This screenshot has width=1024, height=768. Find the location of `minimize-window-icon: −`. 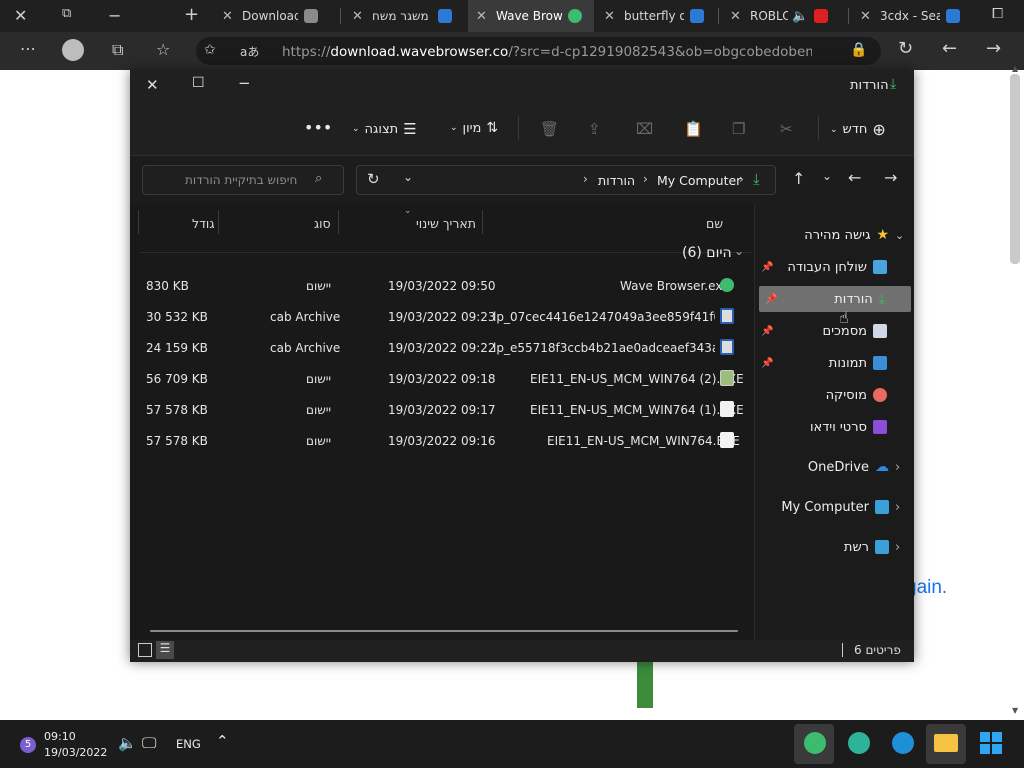

minimize-window-icon: − is located at coordinates (244, 83).